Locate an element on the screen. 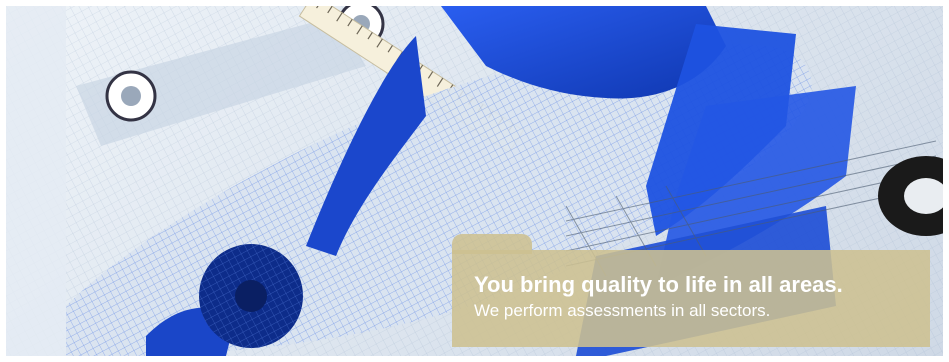 The image size is (949, 362). banner-subline: We perform assessments in all sectors. is located at coordinates (622, 310).